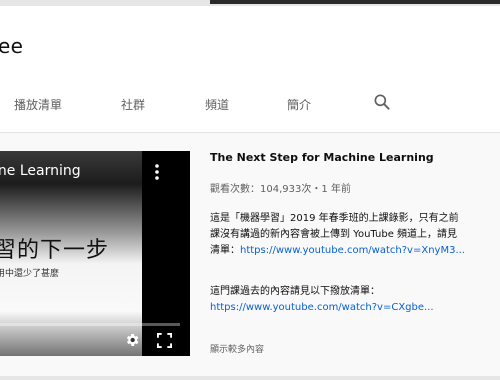 The width and height of the screenshot is (500, 380). What do you see at coordinates (334, 234) in the screenshot?
I see `description-line-2: 課沒有講過的新內容會被上傳到 YouTube 頻道上，請見` at bounding box center [334, 234].